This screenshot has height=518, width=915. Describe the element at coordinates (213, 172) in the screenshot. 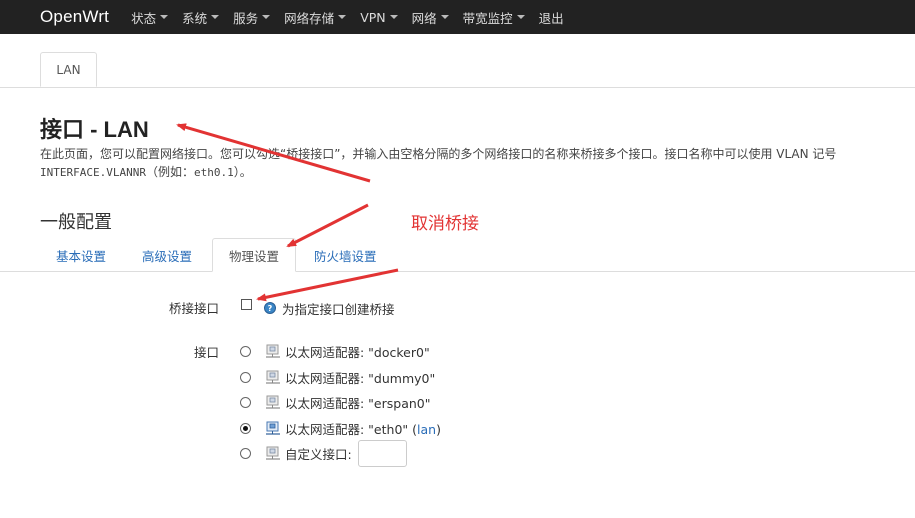

I see `code-vlan-example: eth0.1` at that location.